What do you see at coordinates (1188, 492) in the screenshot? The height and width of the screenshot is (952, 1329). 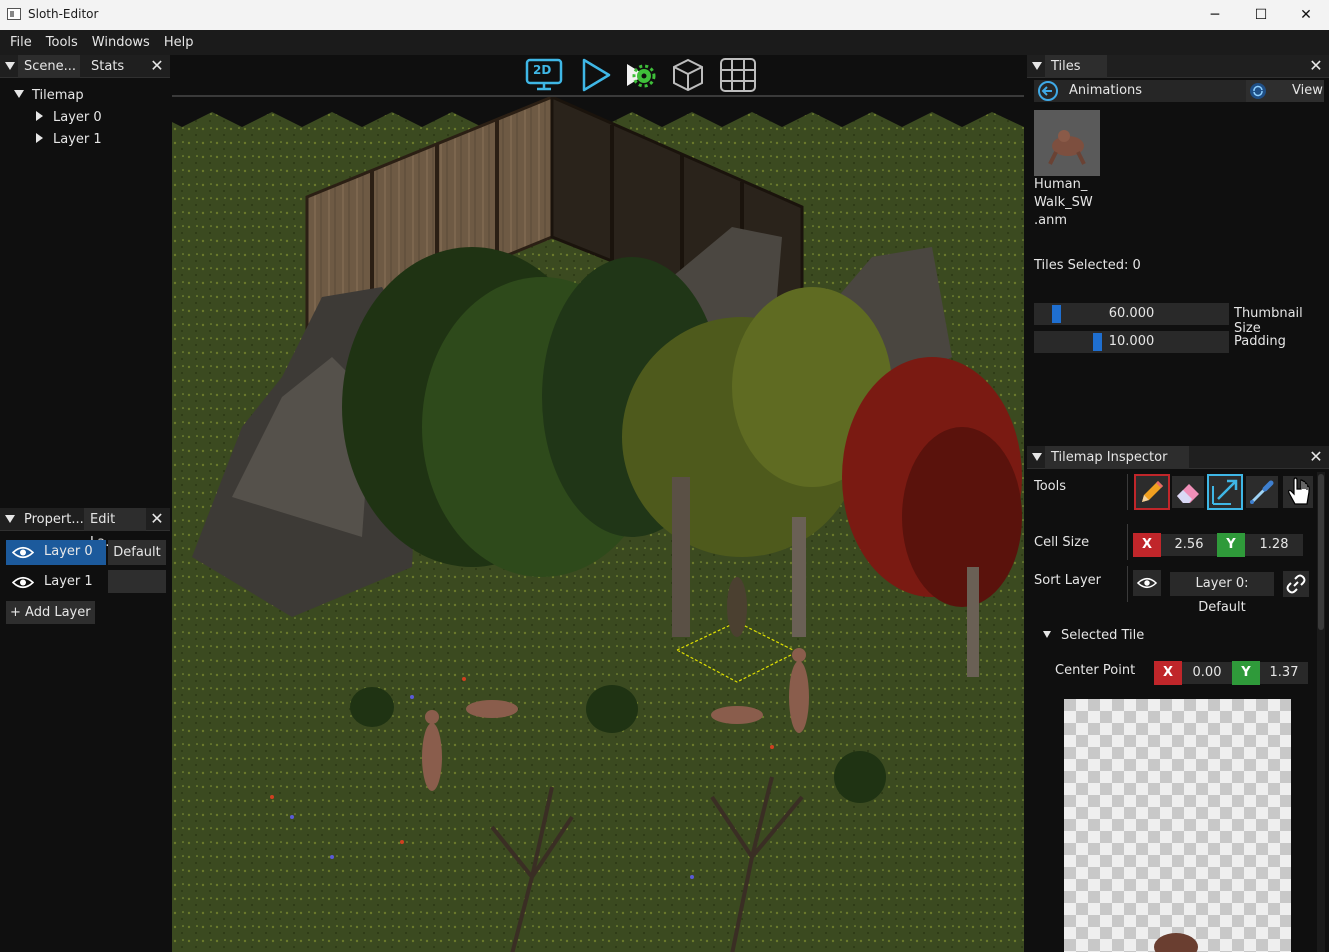 I see `eraser-tool-button` at bounding box center [1188, 492].